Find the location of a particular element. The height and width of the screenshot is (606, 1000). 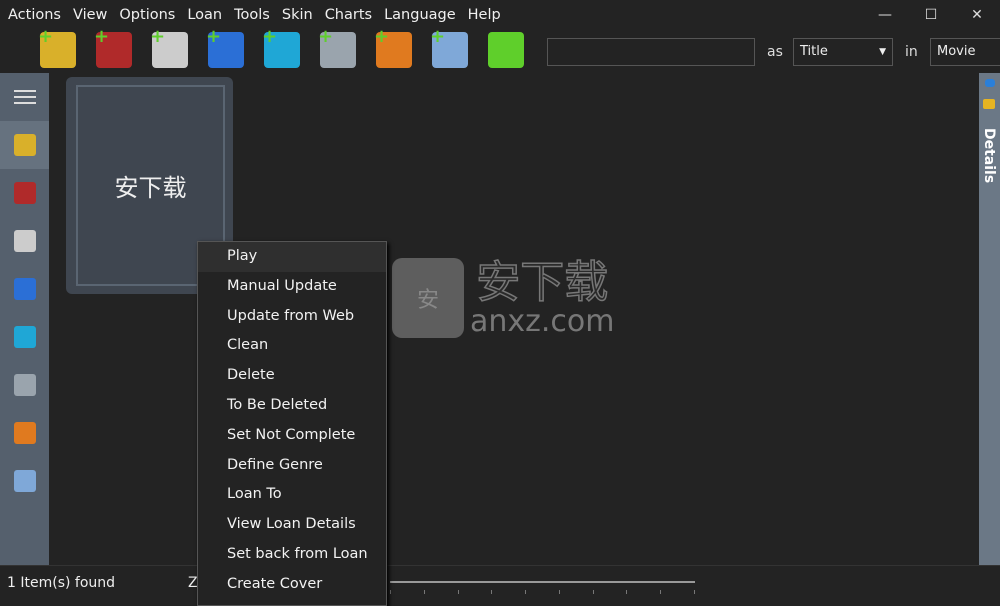

sidebar-item-tools is located at coordinates (24, 145).